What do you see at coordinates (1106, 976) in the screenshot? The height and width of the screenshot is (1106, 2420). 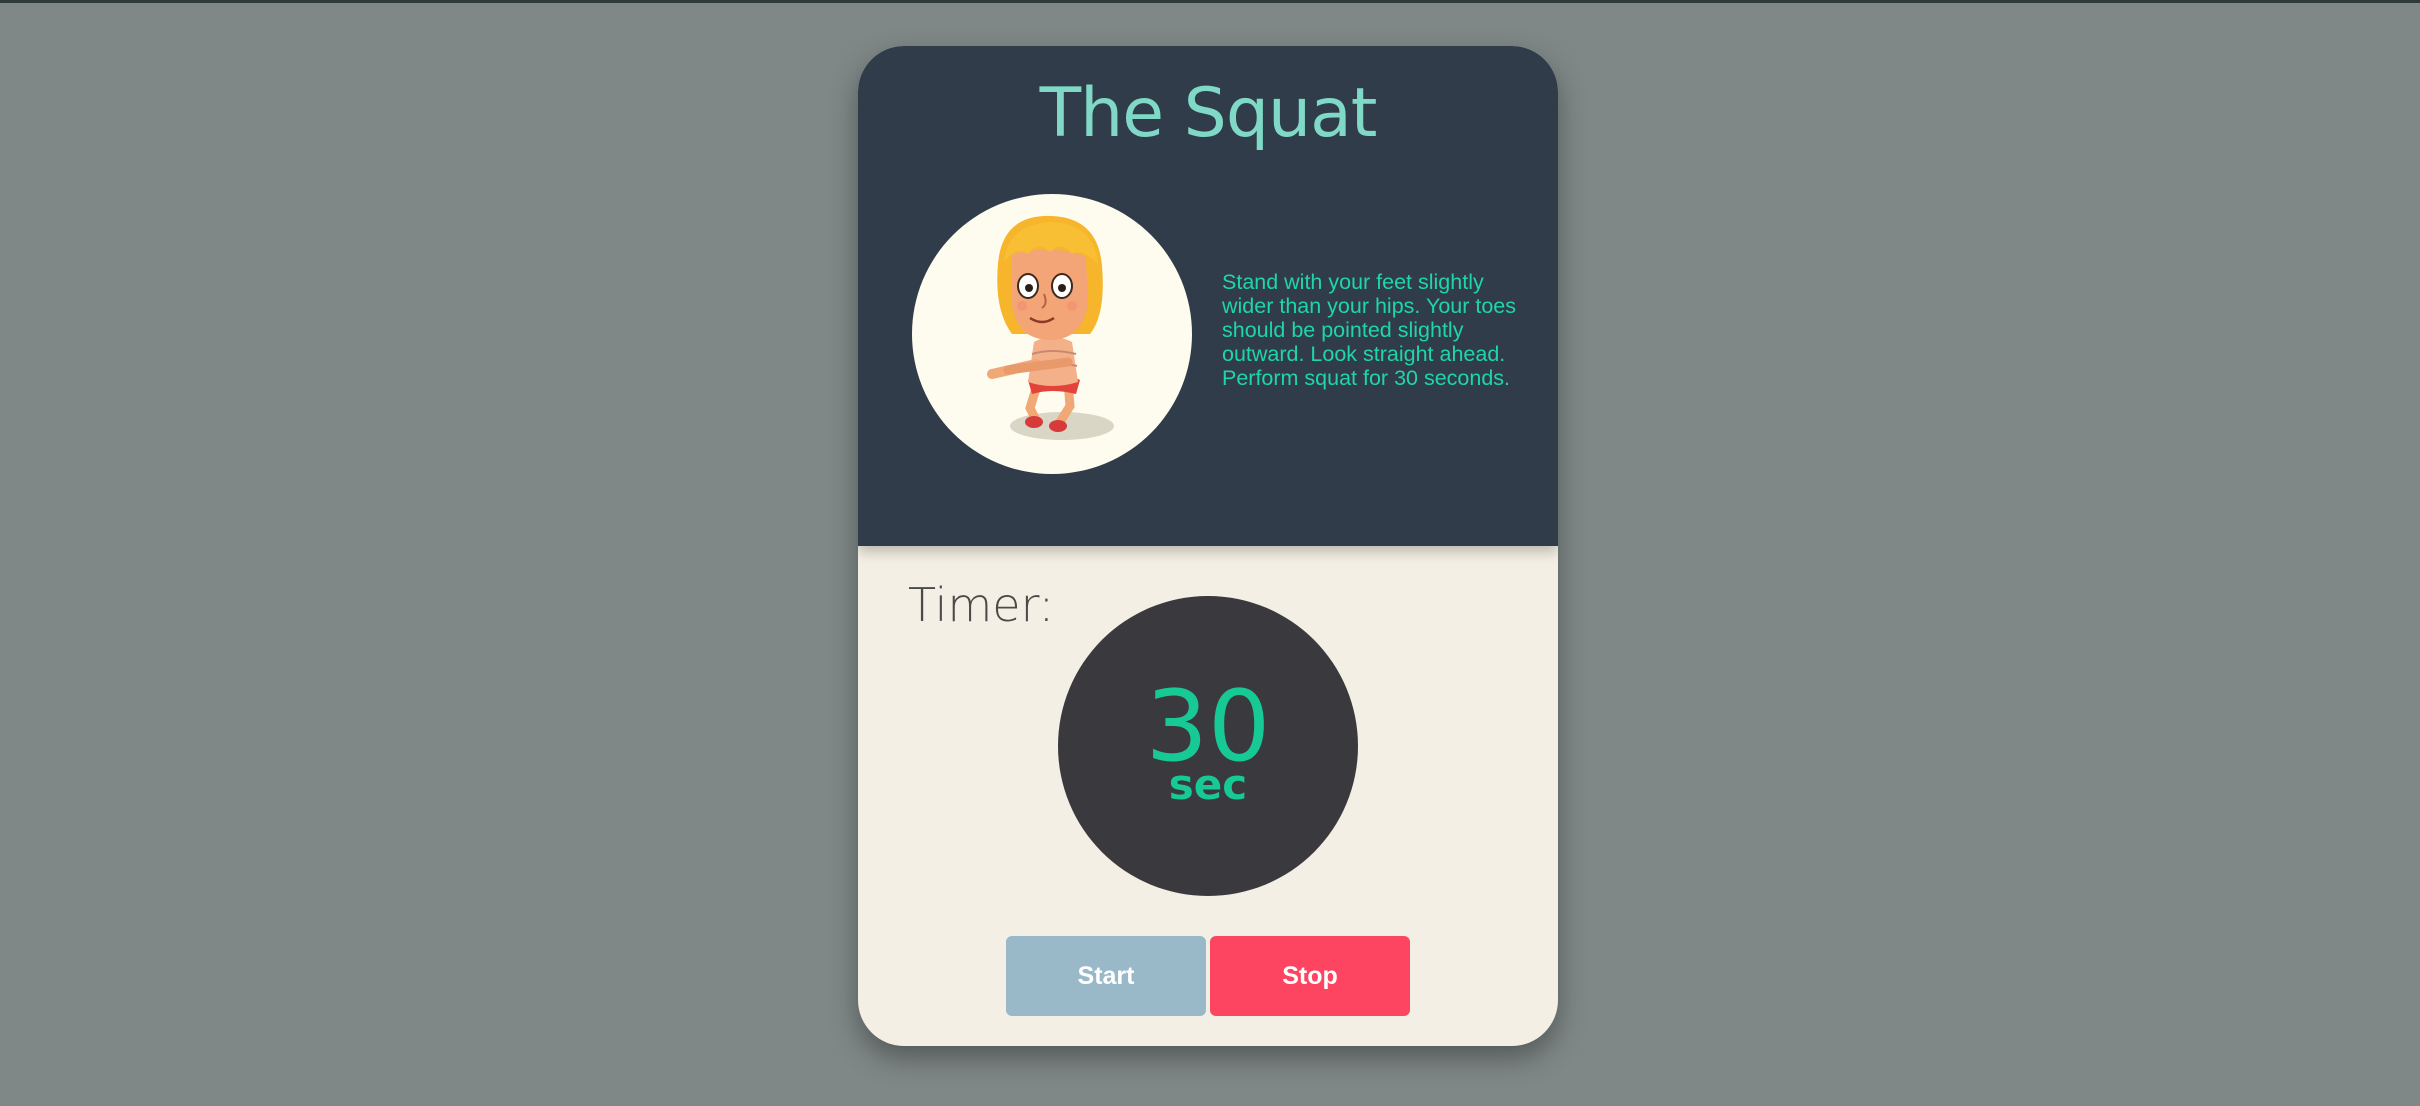 I see `start-button: Start` at bounding box center [1106, 976].